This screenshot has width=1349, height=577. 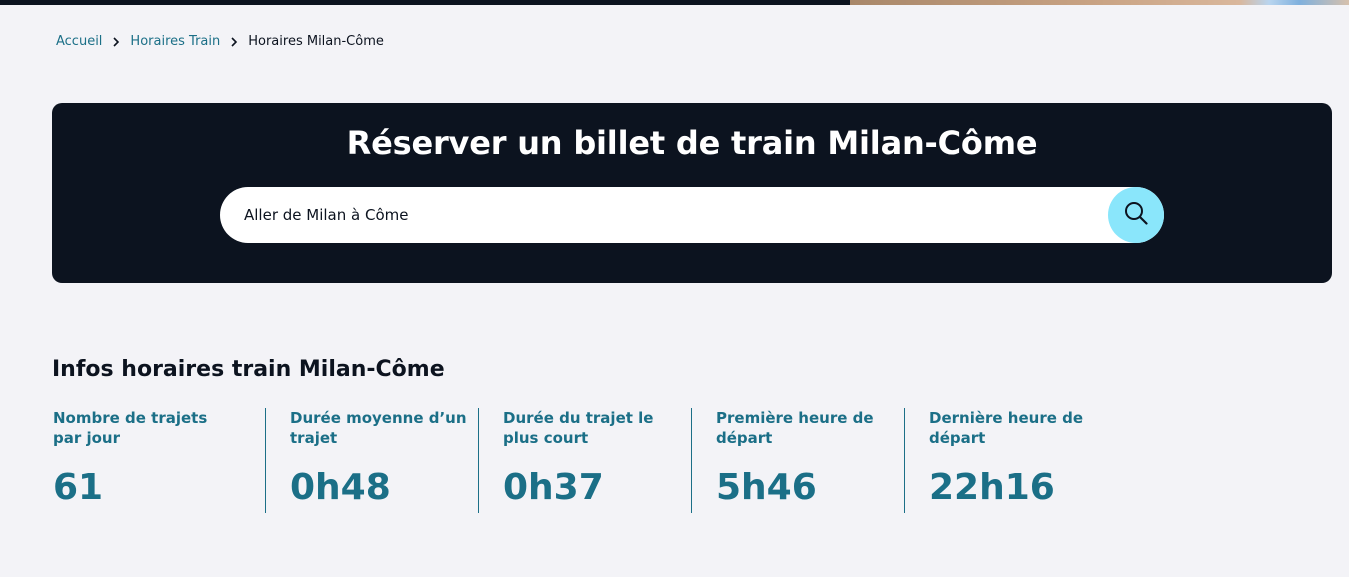 What do you see at coordinates (340, 487) in the screenshot?
I see `stat-value: 0h48` at bounding box center [340, 487].